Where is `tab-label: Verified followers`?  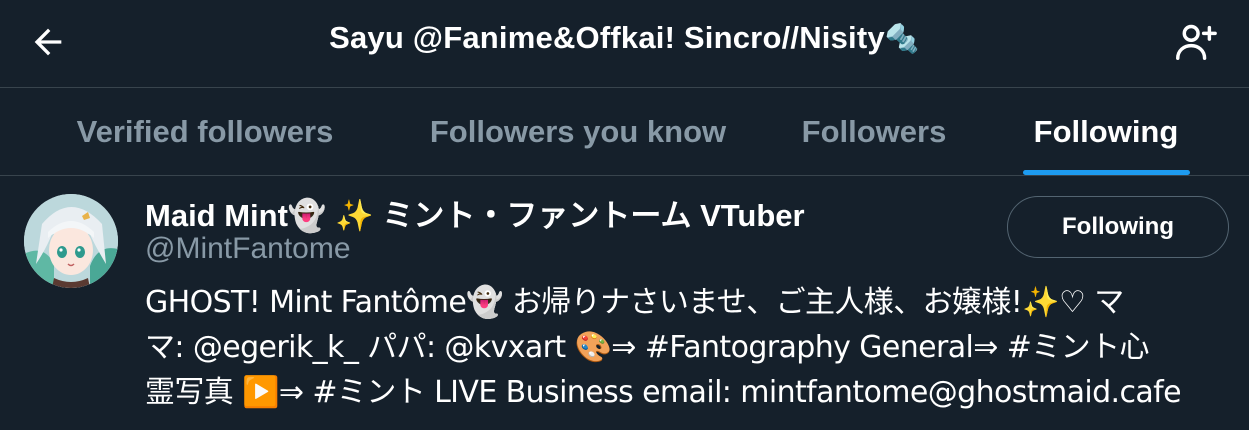 tab-label: Verified followers is located at coordinates (205, 131).